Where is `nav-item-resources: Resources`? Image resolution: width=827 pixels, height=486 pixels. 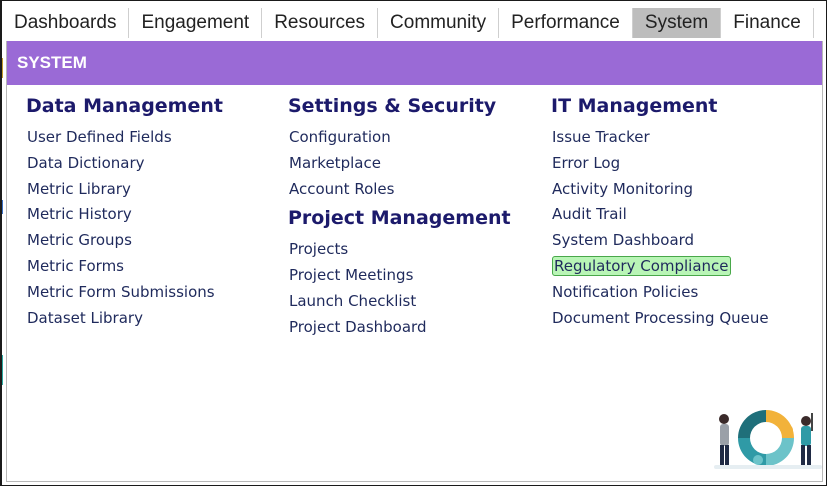
nav-item-resources: Resources is located at coordinates (320, 23).